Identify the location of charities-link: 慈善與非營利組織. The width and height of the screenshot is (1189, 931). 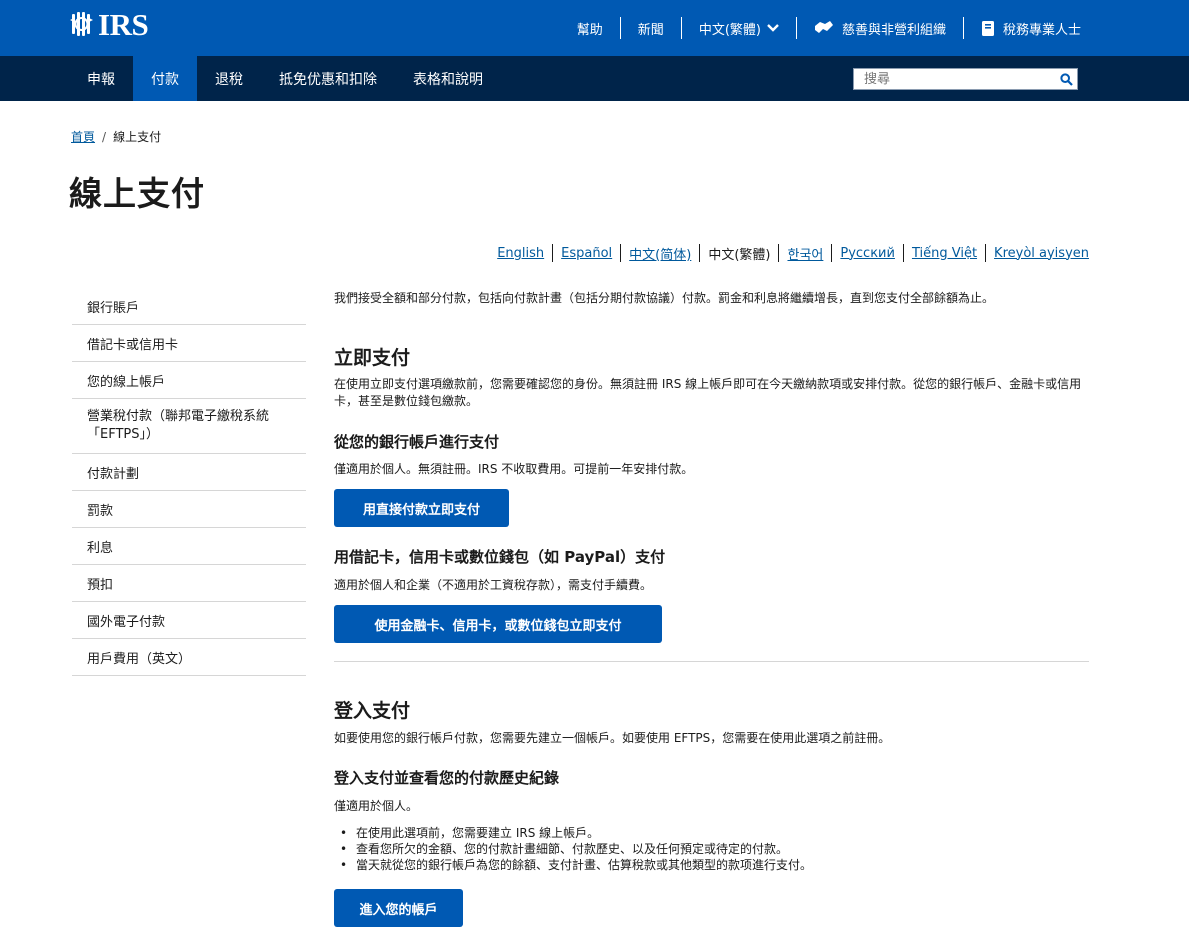
(879, 28).